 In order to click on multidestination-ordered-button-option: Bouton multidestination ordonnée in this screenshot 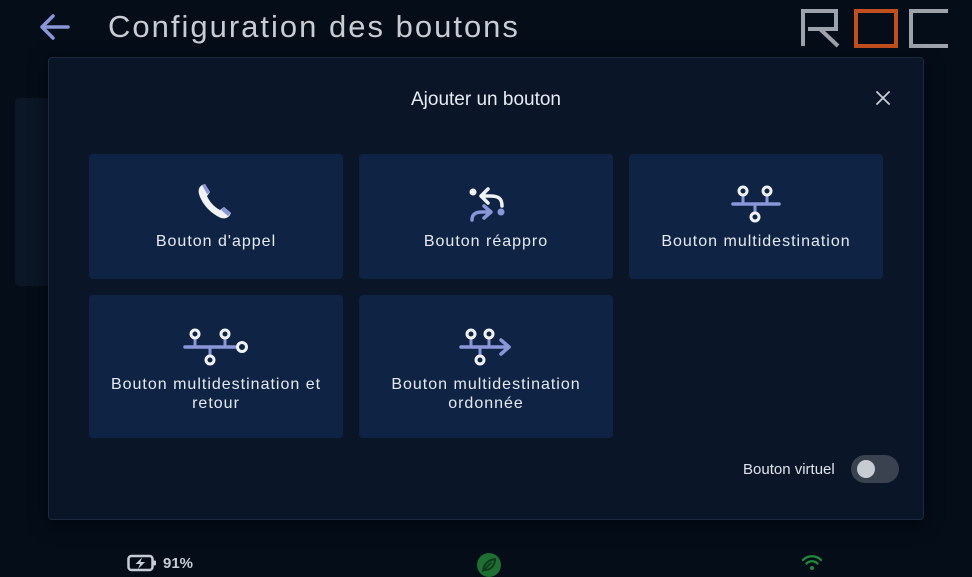, I will do `click(486, 366)`.